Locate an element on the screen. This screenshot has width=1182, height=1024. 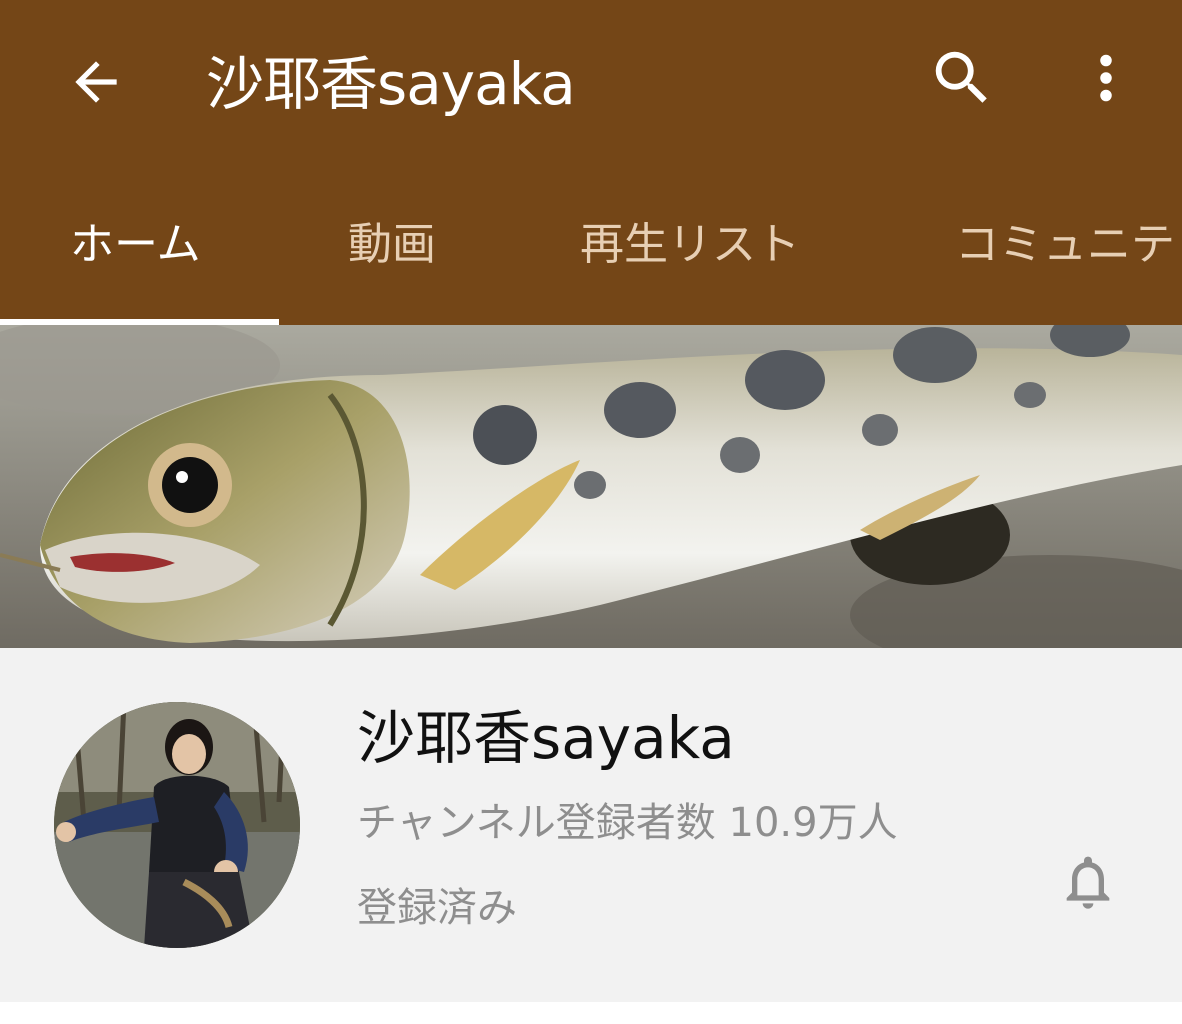
avatar-photo is located at coordinates (177, 825).